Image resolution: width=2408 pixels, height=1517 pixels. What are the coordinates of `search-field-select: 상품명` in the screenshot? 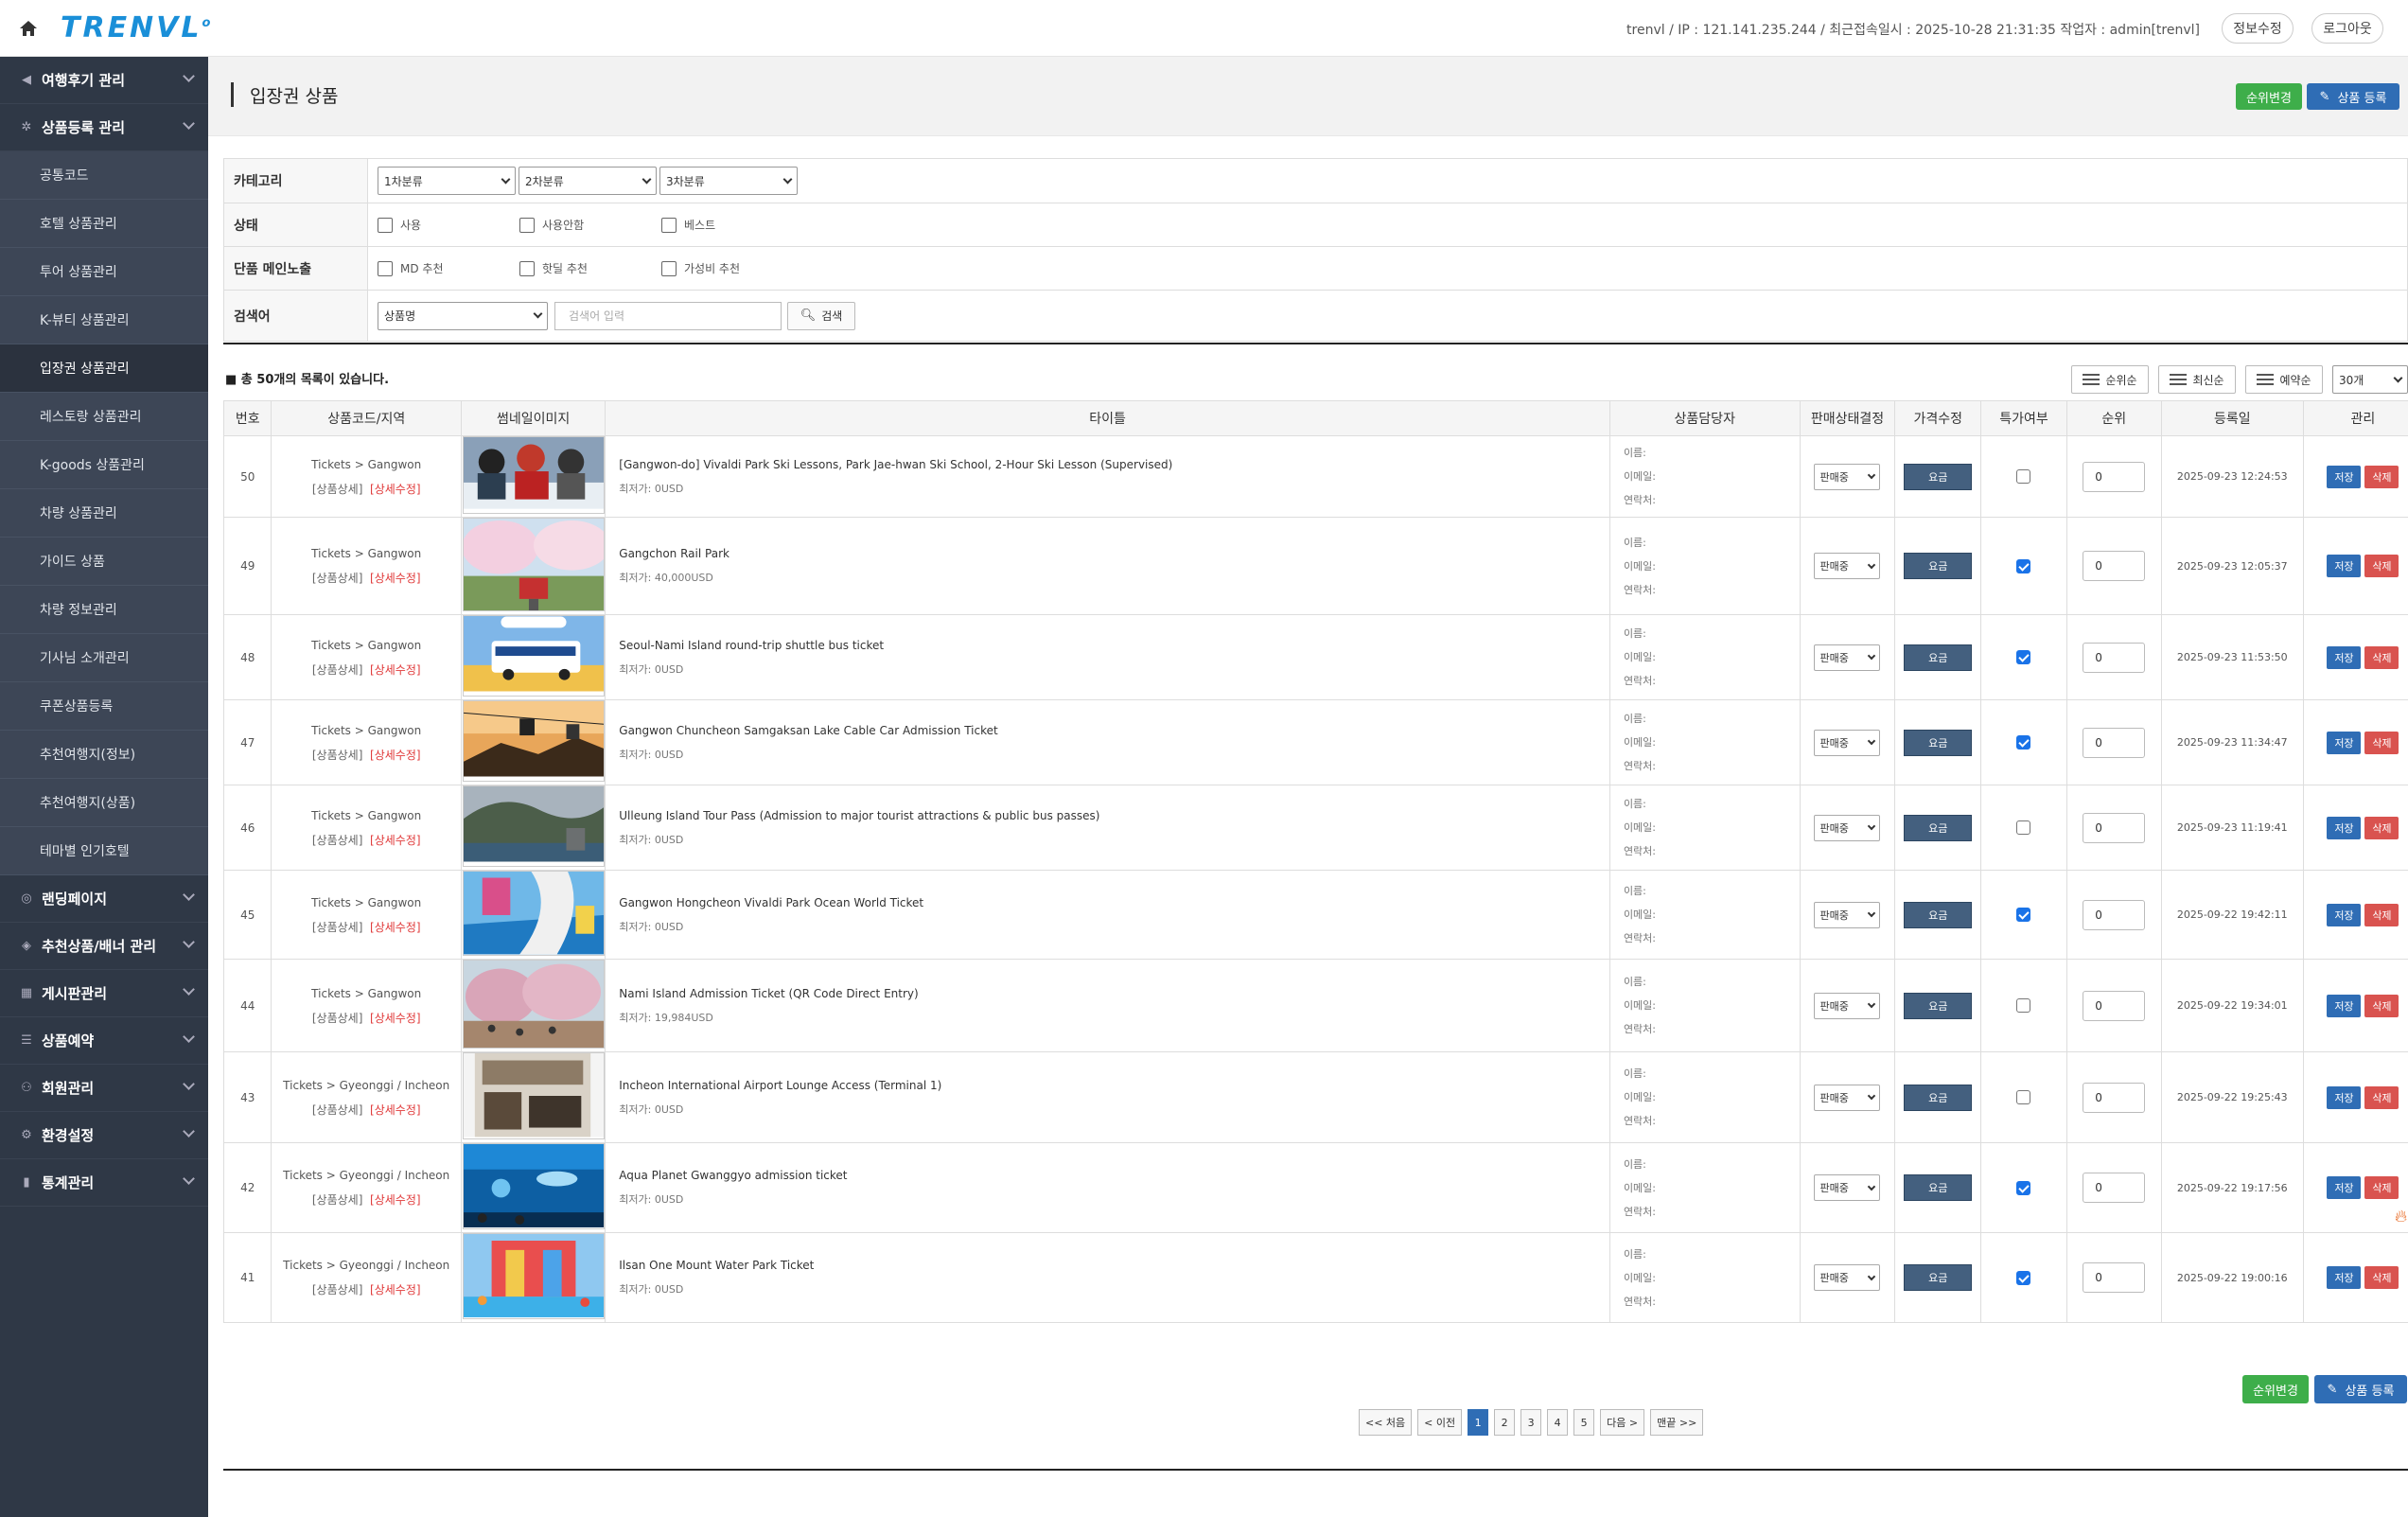 It's located at (463, 316).